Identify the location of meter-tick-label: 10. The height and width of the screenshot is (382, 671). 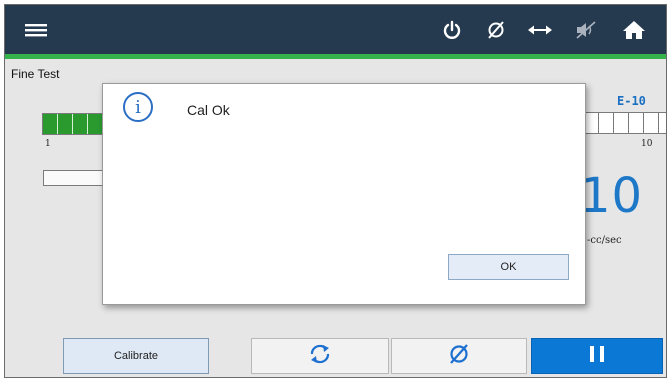
(647, 144).